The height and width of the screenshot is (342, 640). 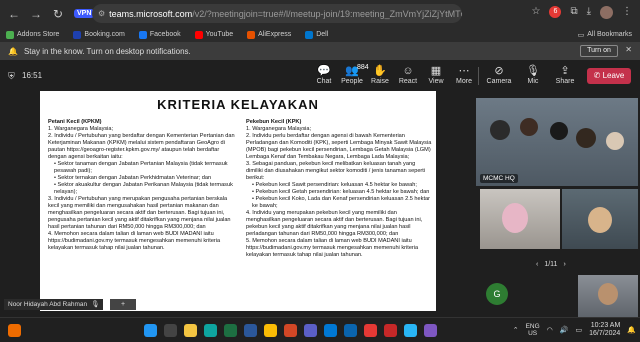 I want to click on reload-icon: ↻, so click(x=58, y=14).